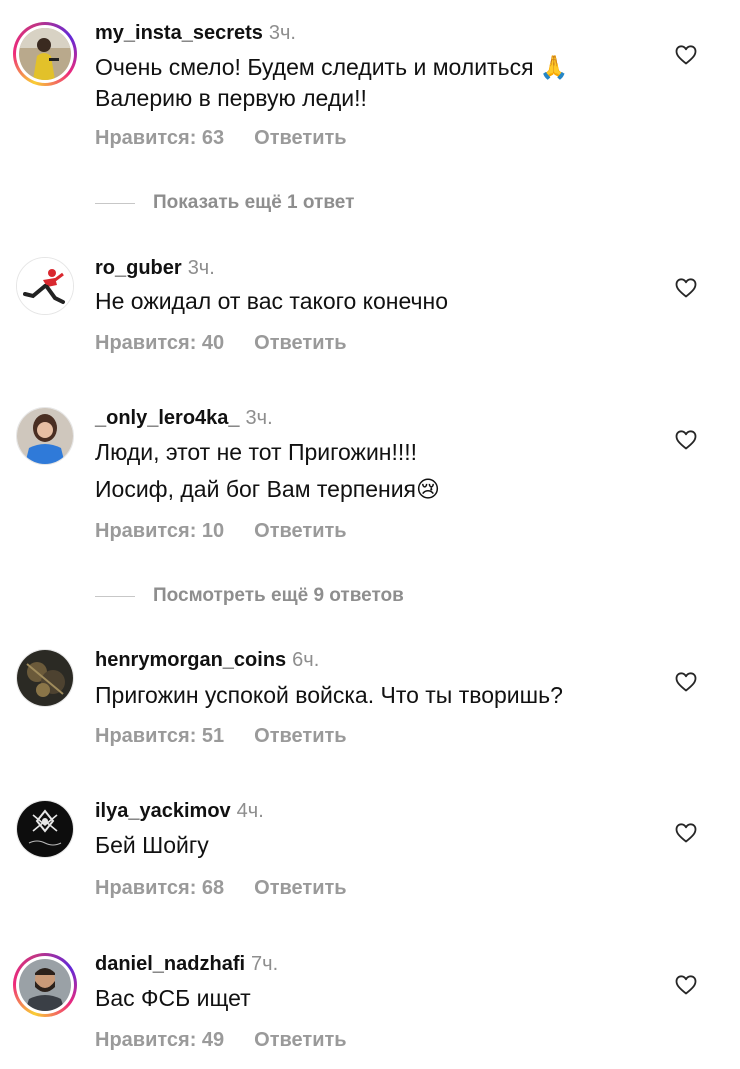 The height and width of the screenshot is (1069, 740). I want to click on comment-username: henrymorgan_coins, so click(190, 660).